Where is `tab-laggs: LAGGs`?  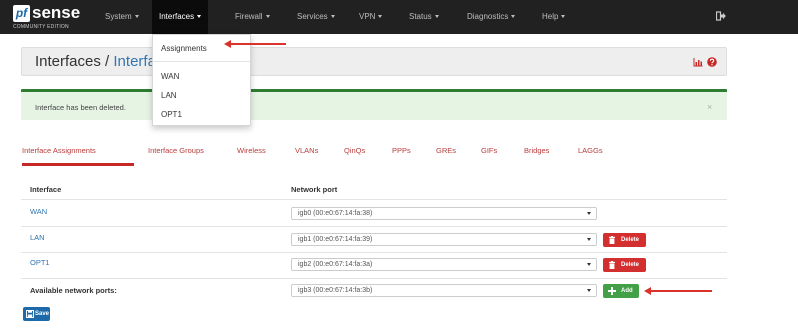
tab-laggs: LAGGs is located at coordinates (590, 150).